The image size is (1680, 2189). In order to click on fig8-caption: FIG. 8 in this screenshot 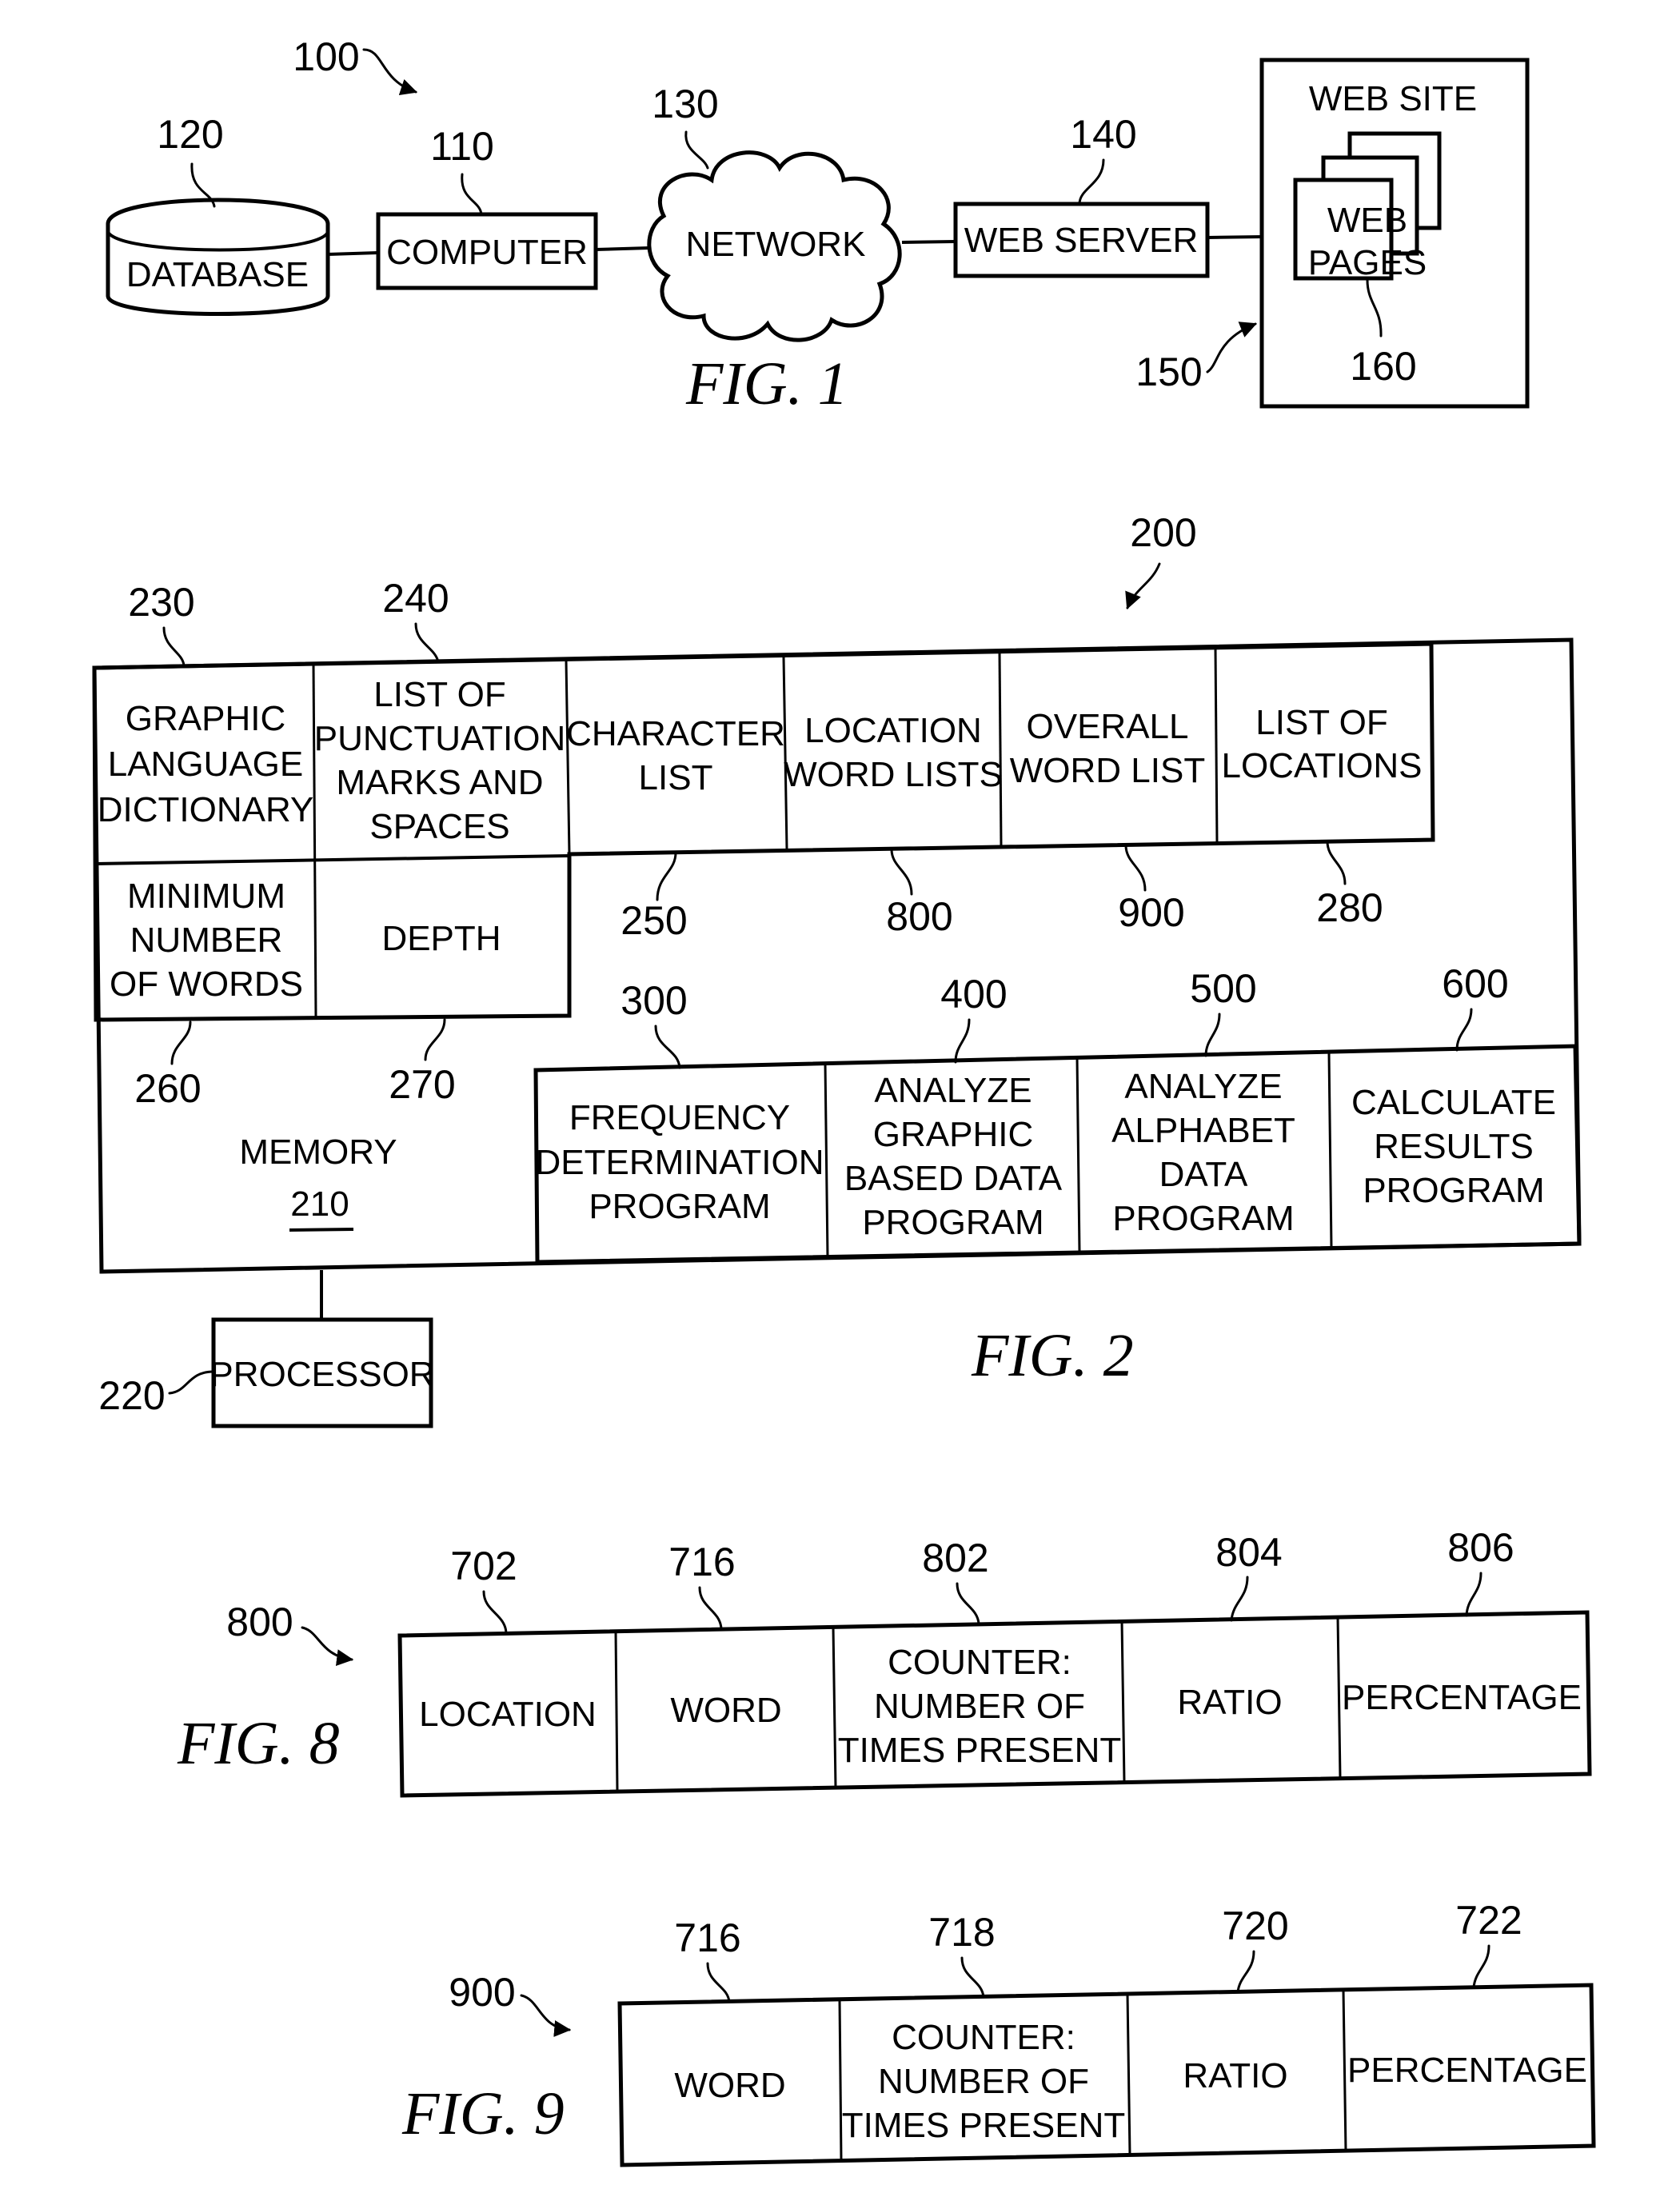, I will do `click(258, 1743)`.